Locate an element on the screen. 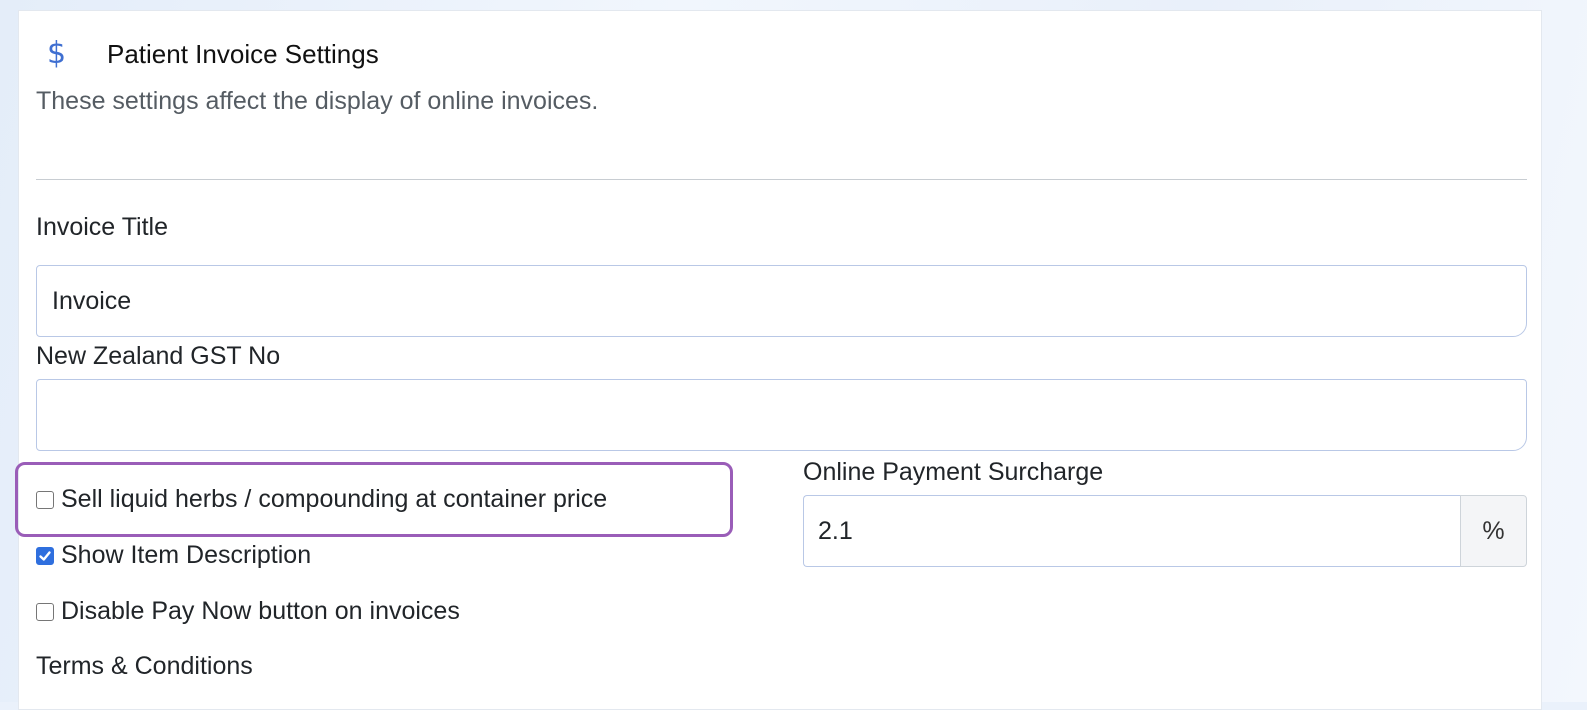 This screenshot has height=710, width=1587. show-item-description-checkbox is located at coordinates (45, 555).